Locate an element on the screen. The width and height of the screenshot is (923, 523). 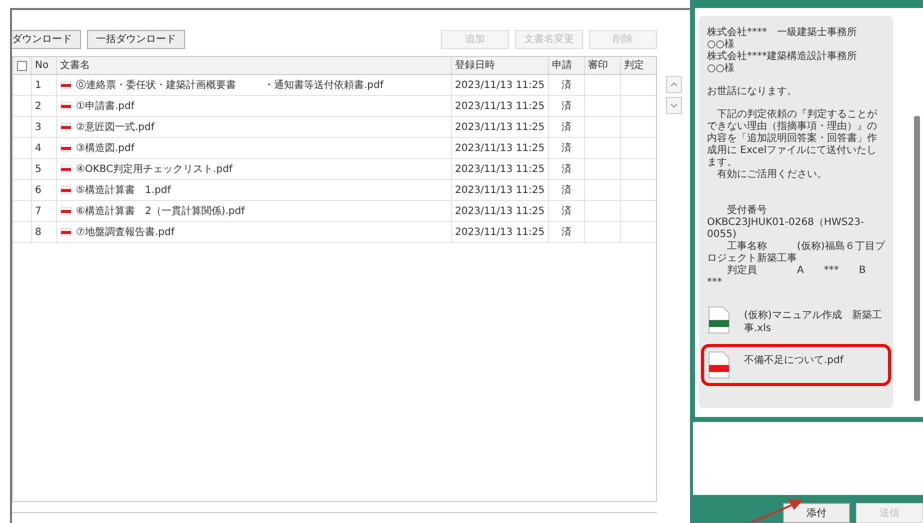
select-all-checkbox is located at coordinates (22, 65).